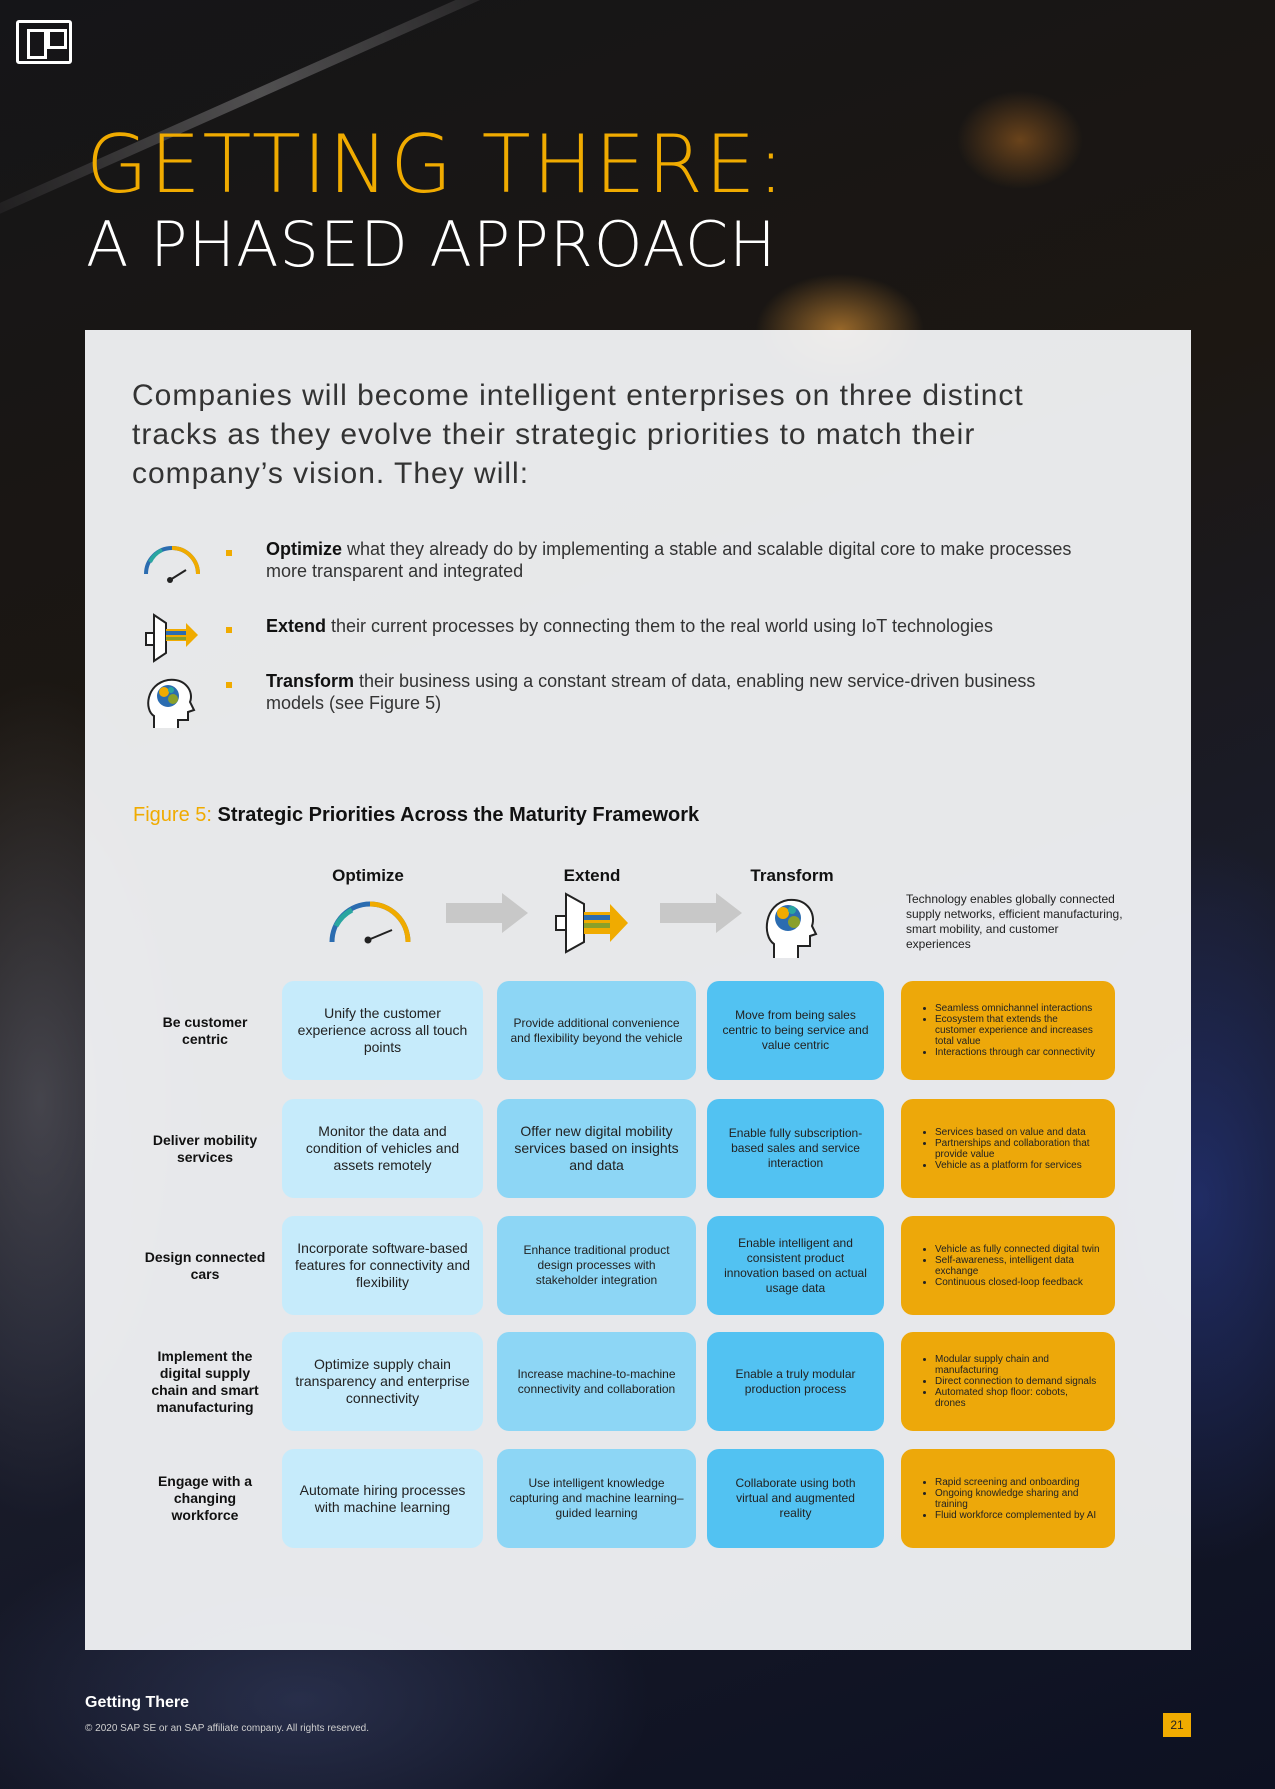 Image resolution: width=1275 pixels, height=1789 pixels. Describe the element at coordinates (1018, 1165) in the screenshot. I see `list-item: Vehicle as a platform for services` at that location.